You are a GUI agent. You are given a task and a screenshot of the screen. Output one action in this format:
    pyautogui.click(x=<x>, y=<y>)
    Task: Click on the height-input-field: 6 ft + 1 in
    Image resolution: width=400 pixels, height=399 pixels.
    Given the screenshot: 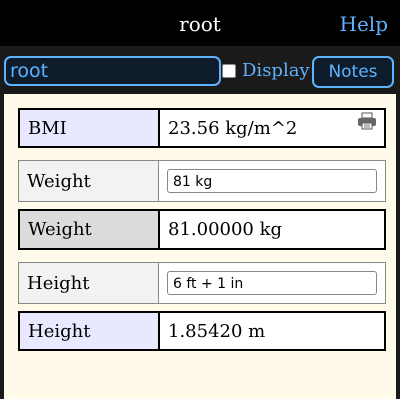 What is the action you would take?
    pyautogui.click(x=272, y=283)
    